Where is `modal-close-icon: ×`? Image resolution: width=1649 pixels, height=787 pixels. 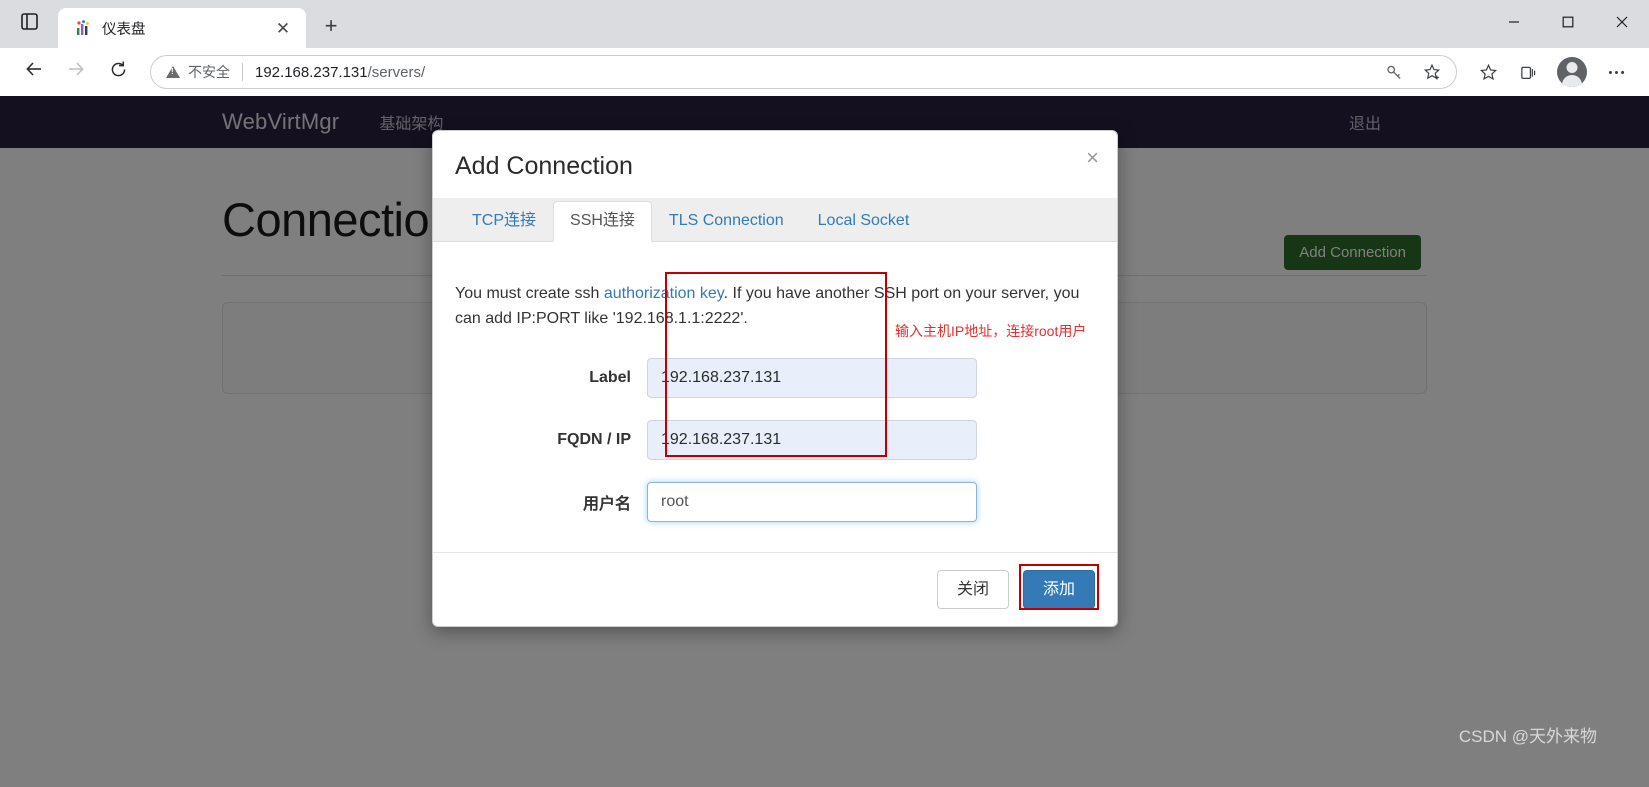
modal-close-icon: × is located at coordinates (1092, 158).